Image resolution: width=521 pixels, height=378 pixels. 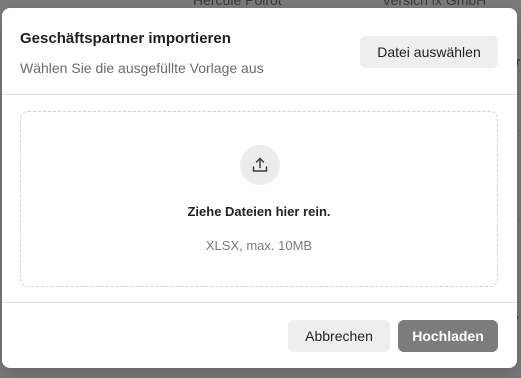 What do you see at coordinates (259, 211) in the screenshot?
I see `dropzone-text: Ziehe Dateien hier rein.` at bounding box center [259, 211].